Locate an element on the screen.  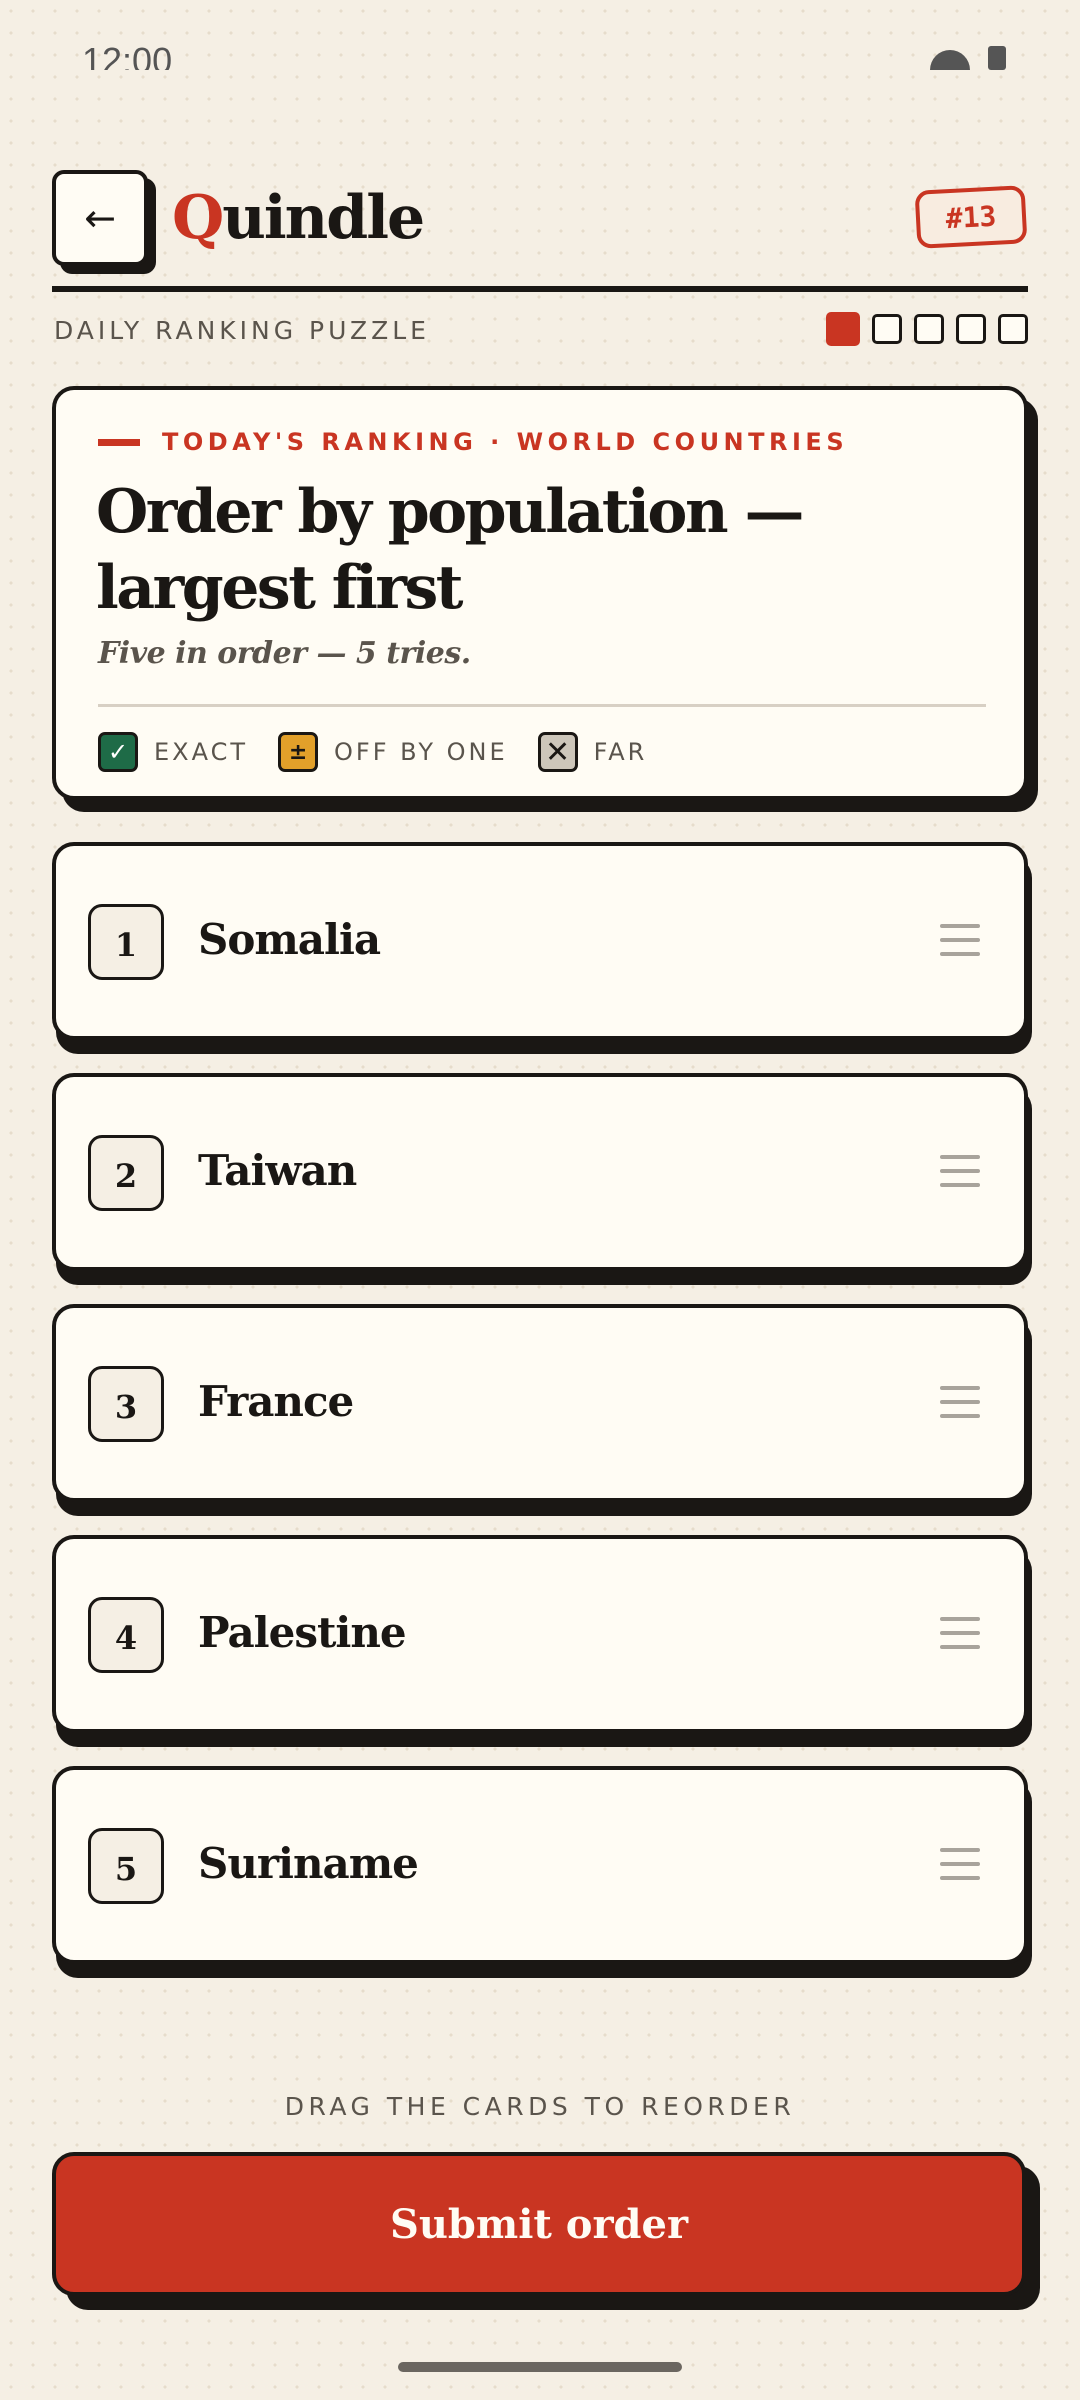
card-divider is located at coordinates (542, 705).